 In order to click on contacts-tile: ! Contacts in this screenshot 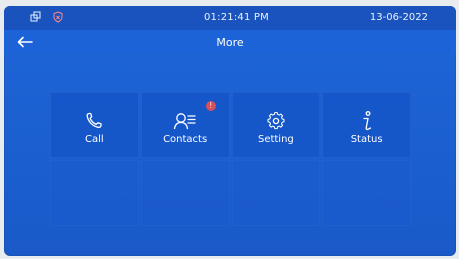, I will do `click(185, 125)`.